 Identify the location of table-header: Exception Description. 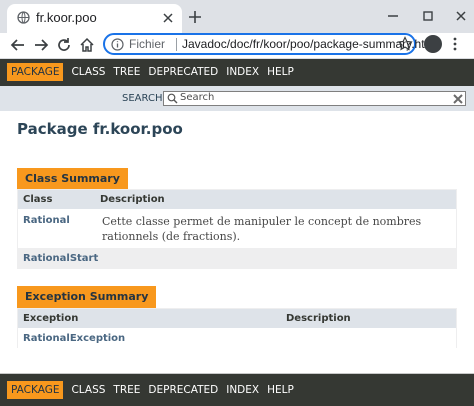
(237, 318).